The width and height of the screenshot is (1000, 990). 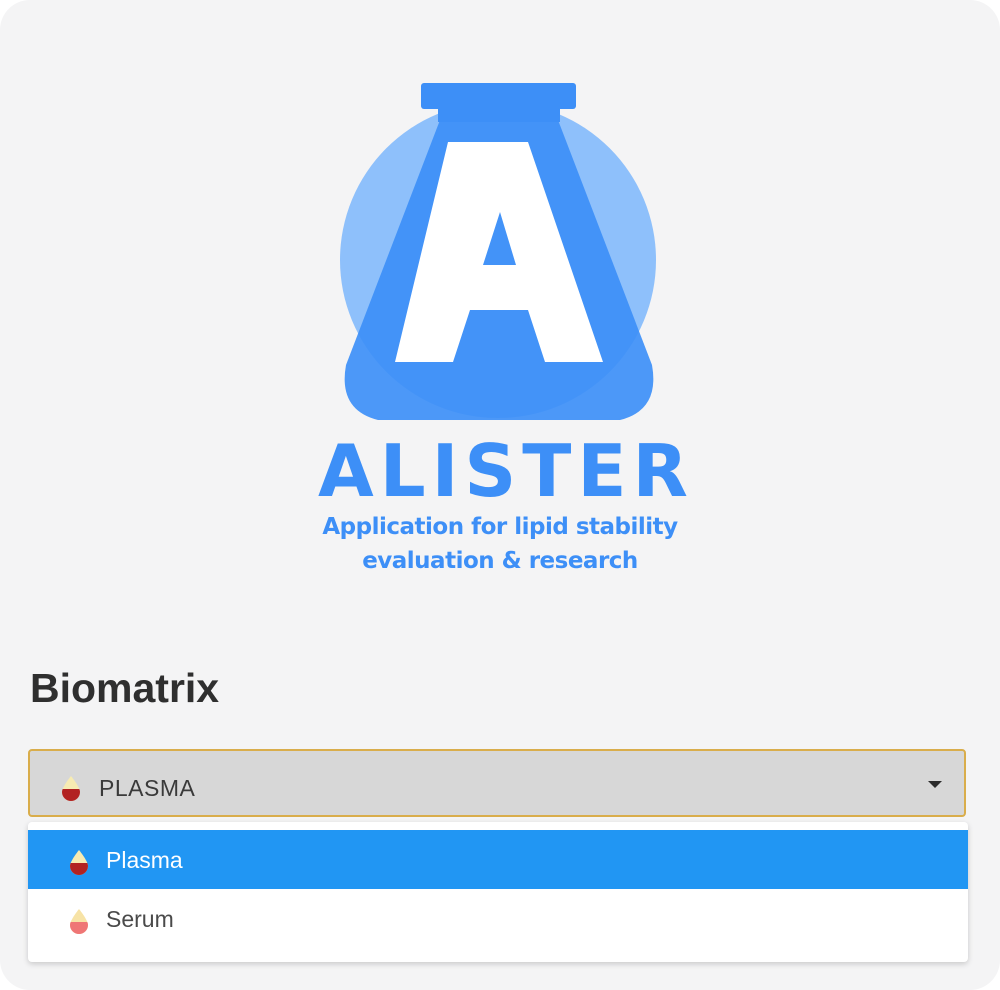 What do you see at coordinates (497, 783) in the screenshot?
I see `biomatrix-select: PLASMA` at bounding box center [497, 783].